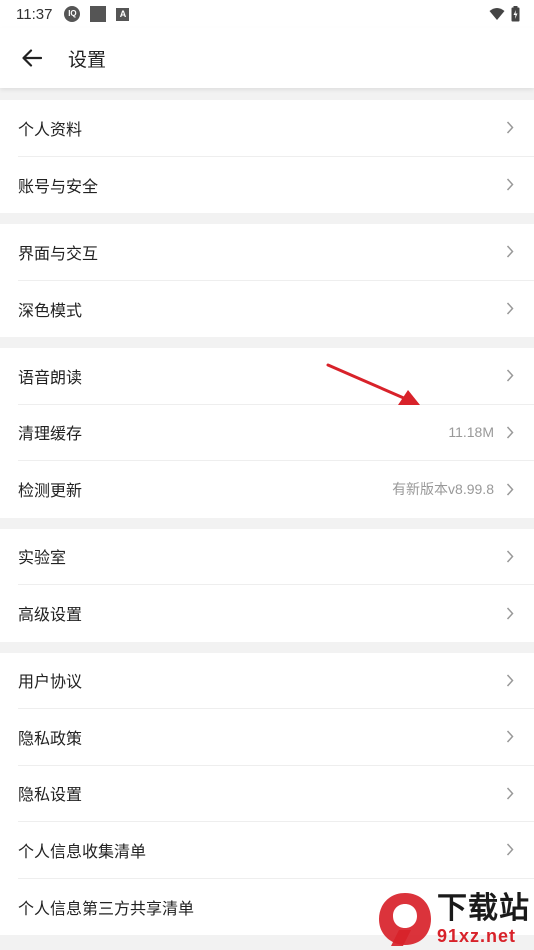 The width and height of the screenshot is (534, 950). What do you see at coordinates (123, 14) in the screenshot?
I see `a-icon: A` at bounding box center [123, 14].